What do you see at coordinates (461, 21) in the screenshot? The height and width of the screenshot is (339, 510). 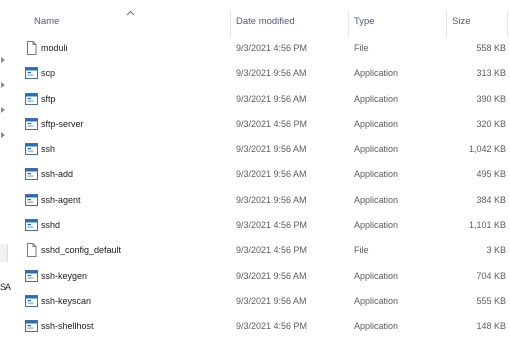 I see `column-header-size: Size` at bounding box center [461, 21].